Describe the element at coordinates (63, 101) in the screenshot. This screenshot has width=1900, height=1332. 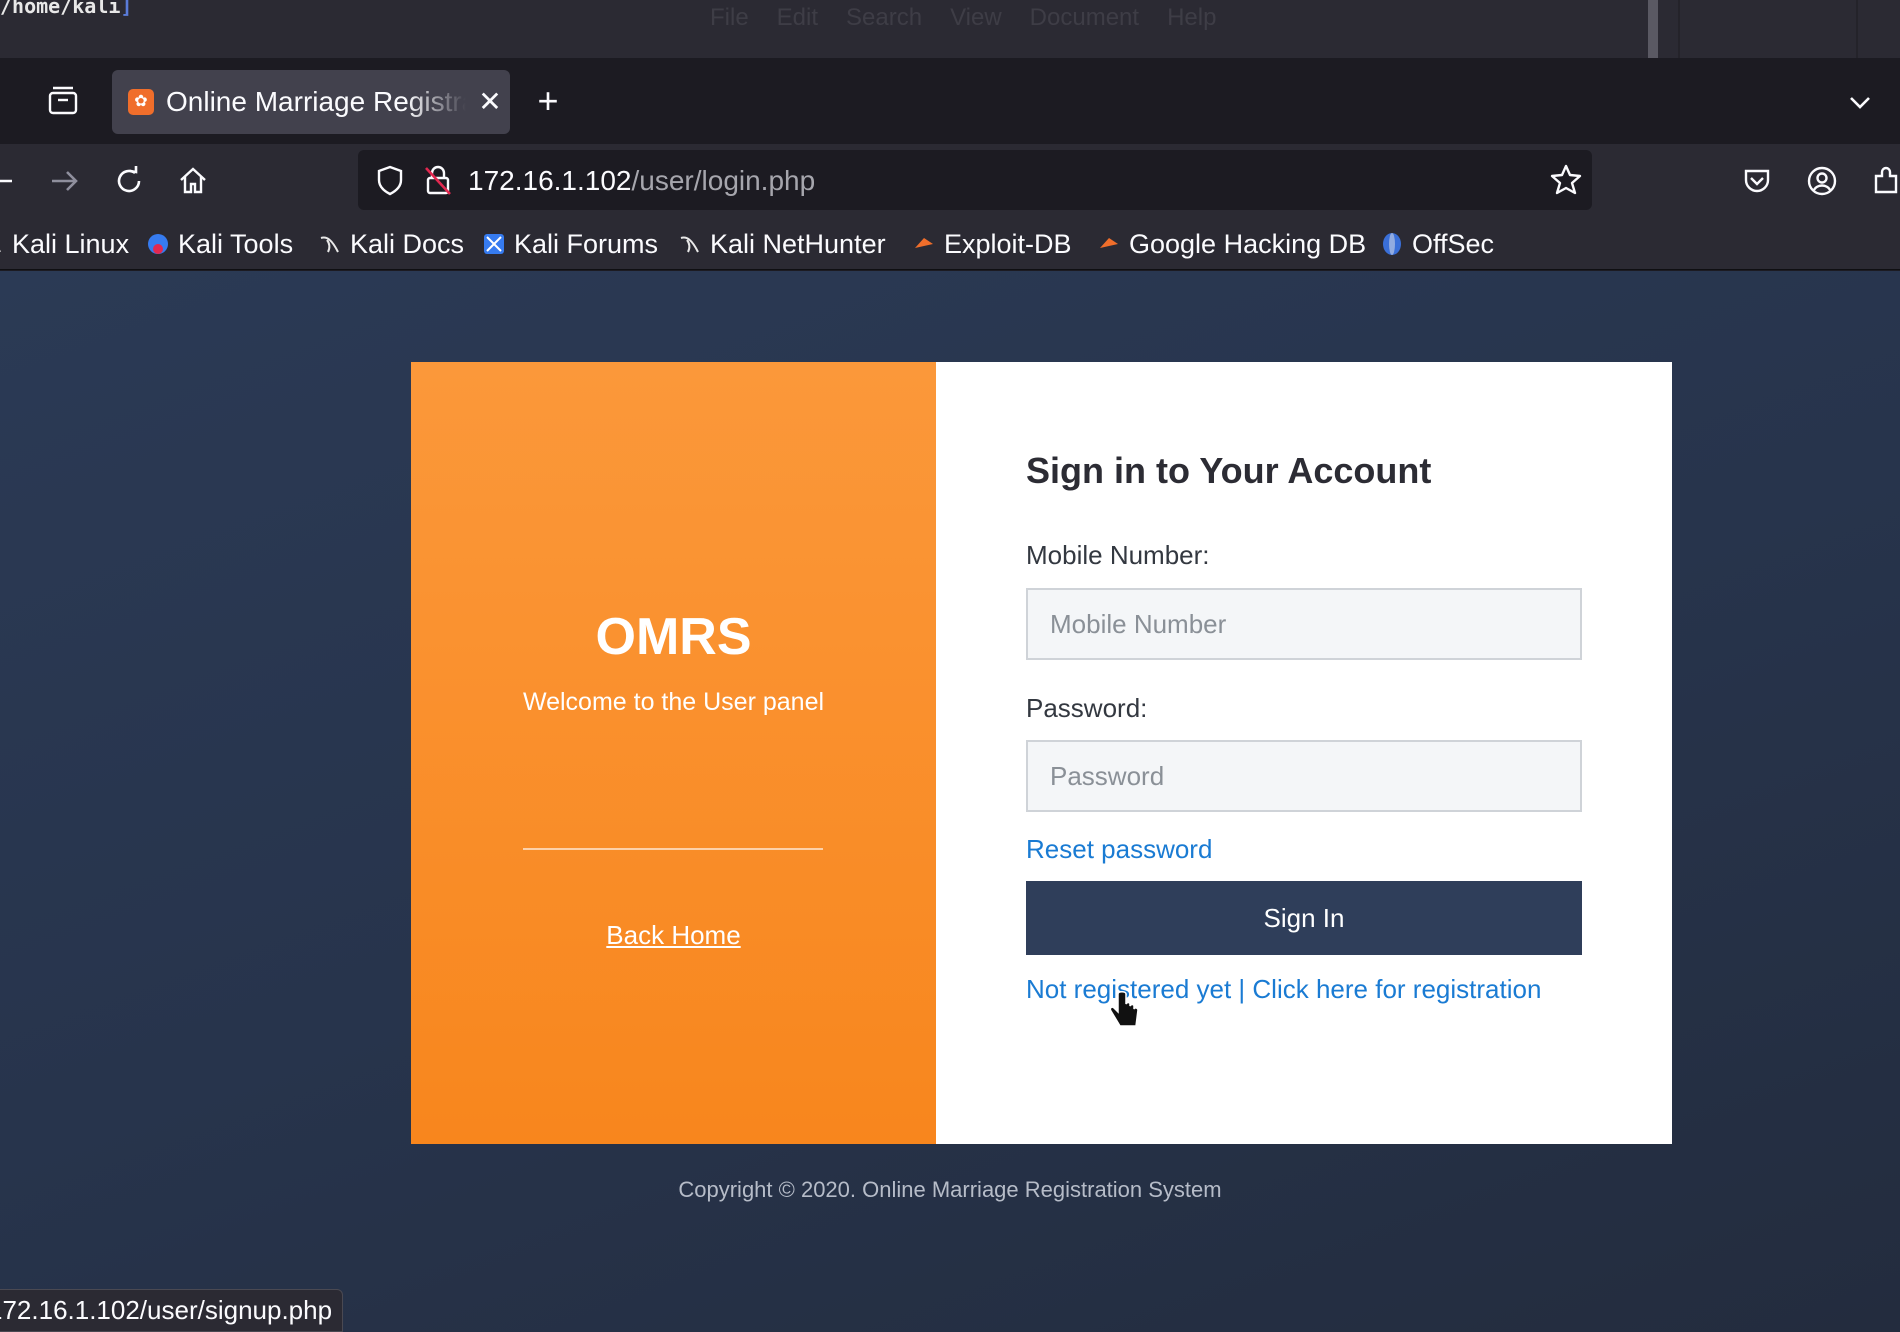
I see `tab-list-icon` at that location.